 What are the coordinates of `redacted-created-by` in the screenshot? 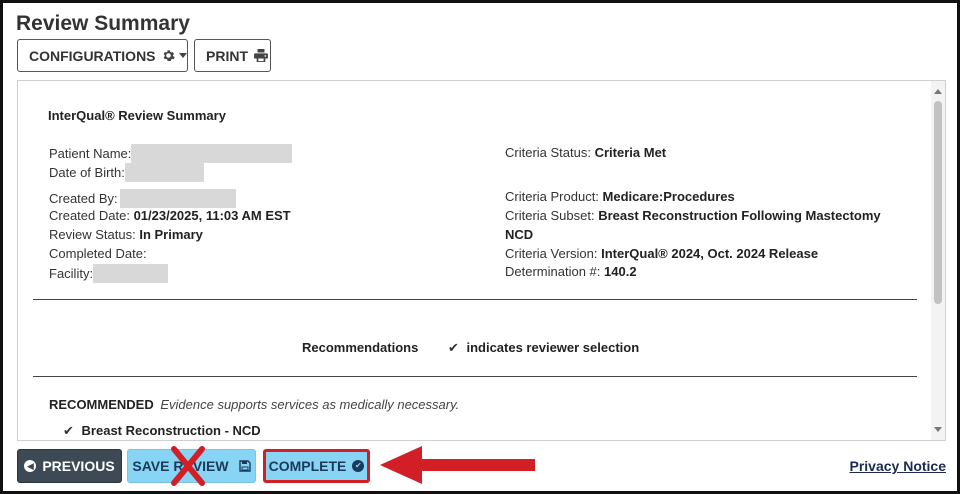 It's located at (177, 198).